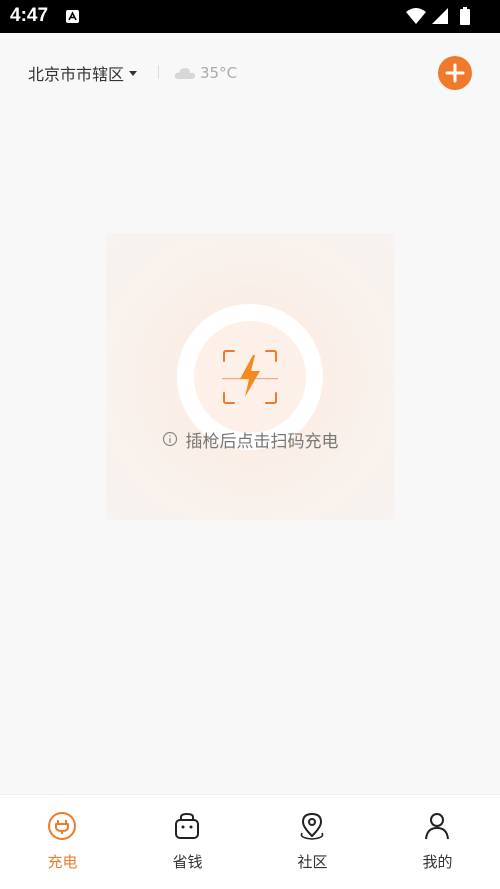 The width and height of the screenshot is (500, 889). I want to click on tab-label-mine: 我的, so click(437, 862).